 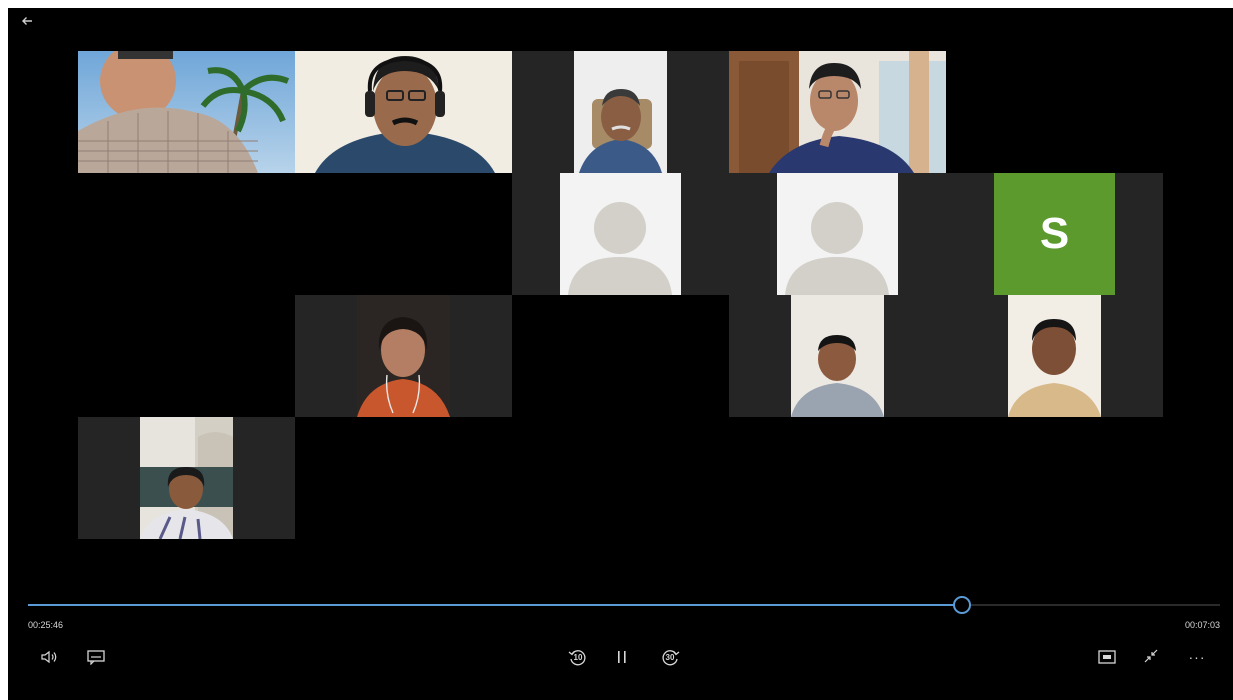 What do you see at coordinates (96, 657) in the screenshot?
I see `subtitles-icon` at bounding box center [96, 657].